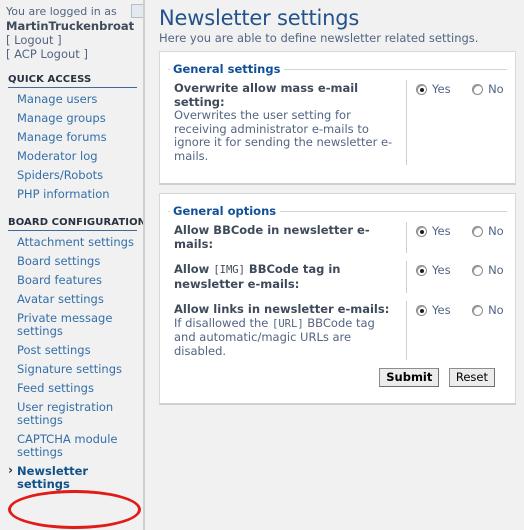 The image size is (524, 530). I want to click on sidebar-collapse-button, so click(137, 11).